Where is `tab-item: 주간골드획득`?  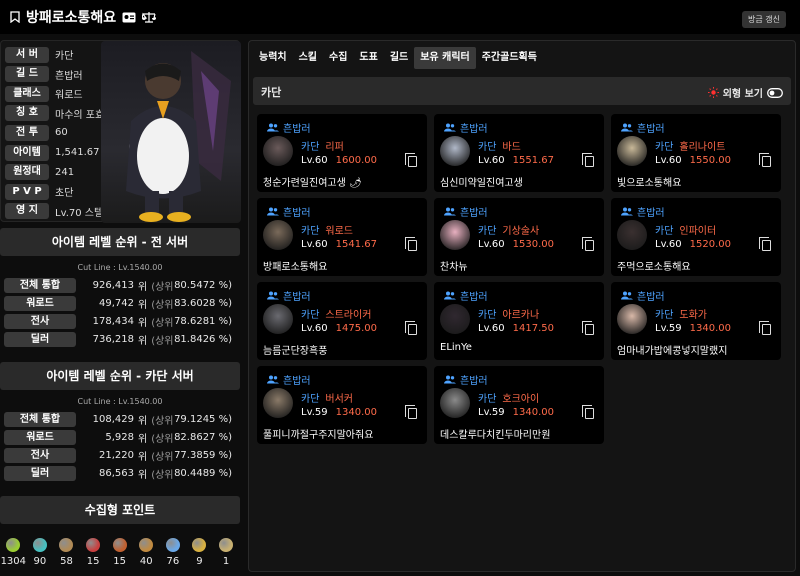
tab-item: 주간골드획득 is located at coordinates (509, 58).